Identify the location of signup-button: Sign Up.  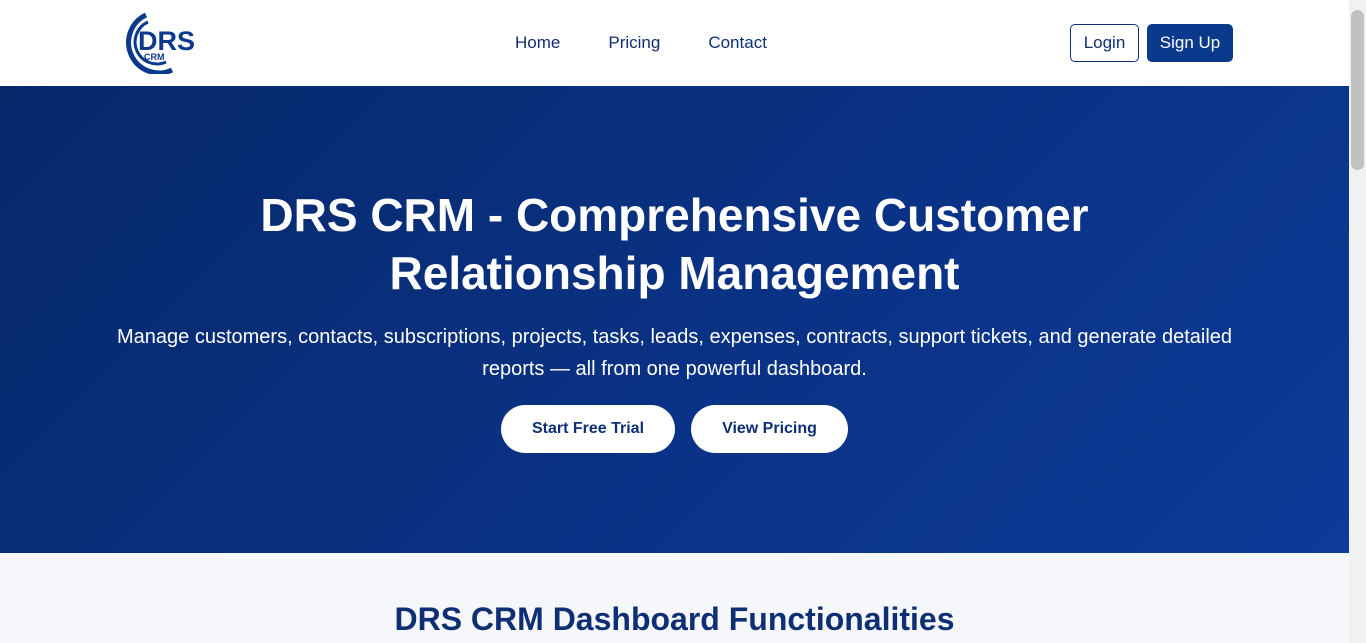
(1190, 43).